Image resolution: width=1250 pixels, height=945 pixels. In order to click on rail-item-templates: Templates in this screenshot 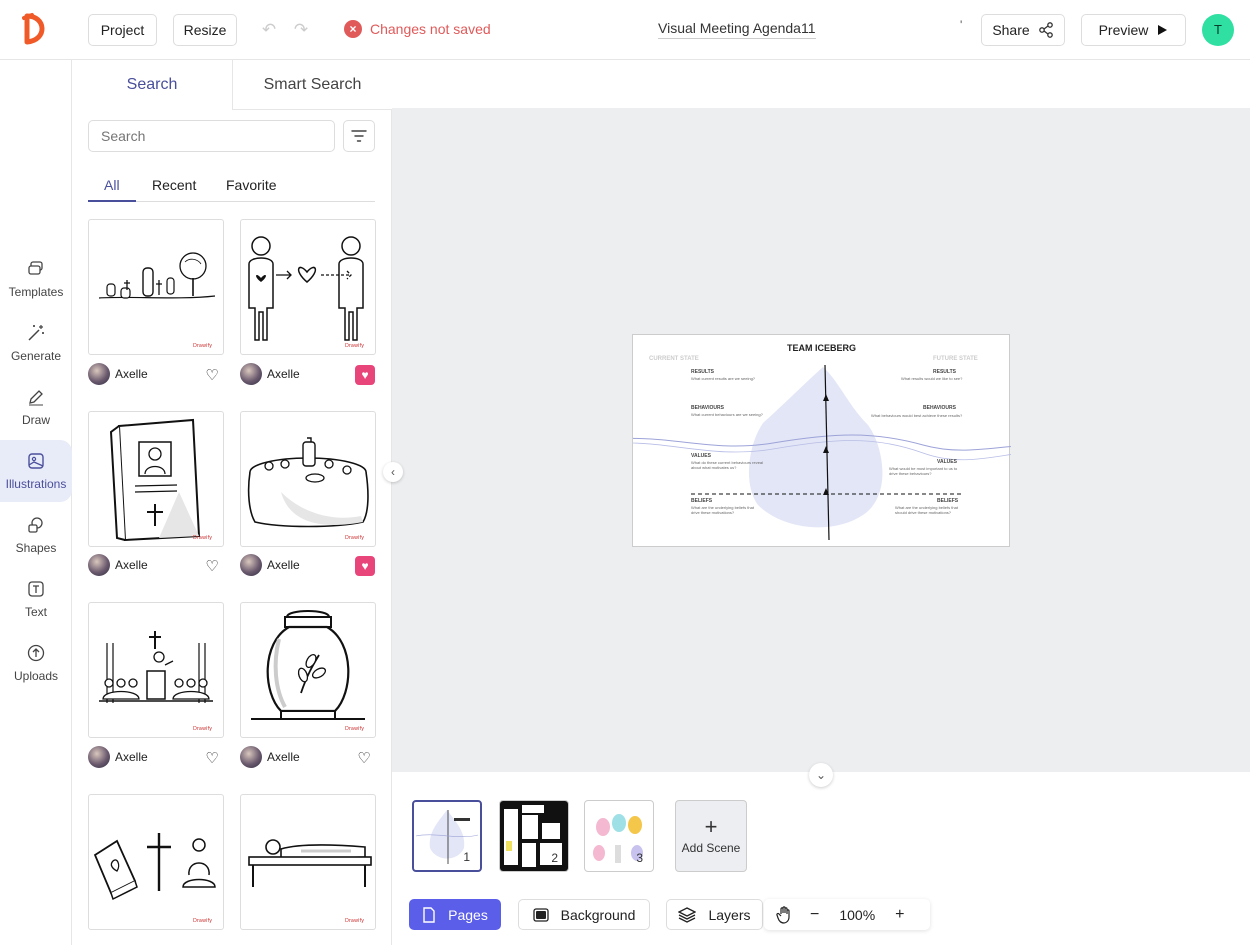, I will do `click(36, 279)`.